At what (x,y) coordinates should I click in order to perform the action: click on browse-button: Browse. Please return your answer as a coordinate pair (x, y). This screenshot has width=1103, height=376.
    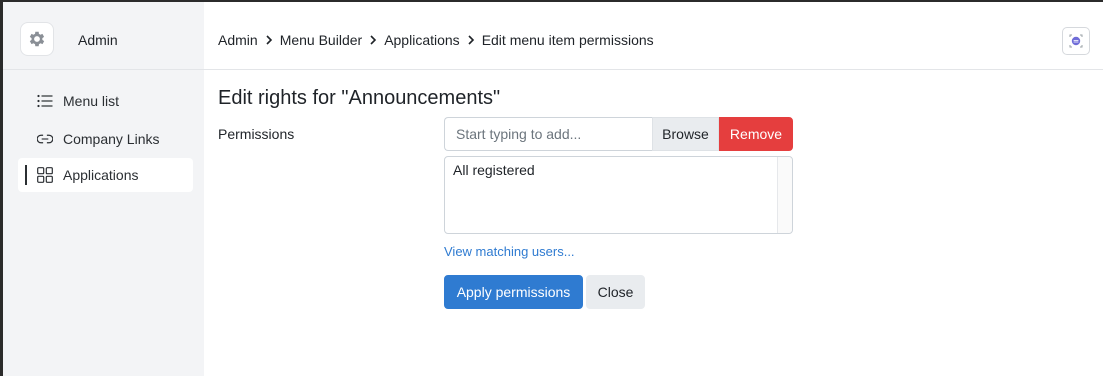
    Looking at the image, I should click on (685, 134).